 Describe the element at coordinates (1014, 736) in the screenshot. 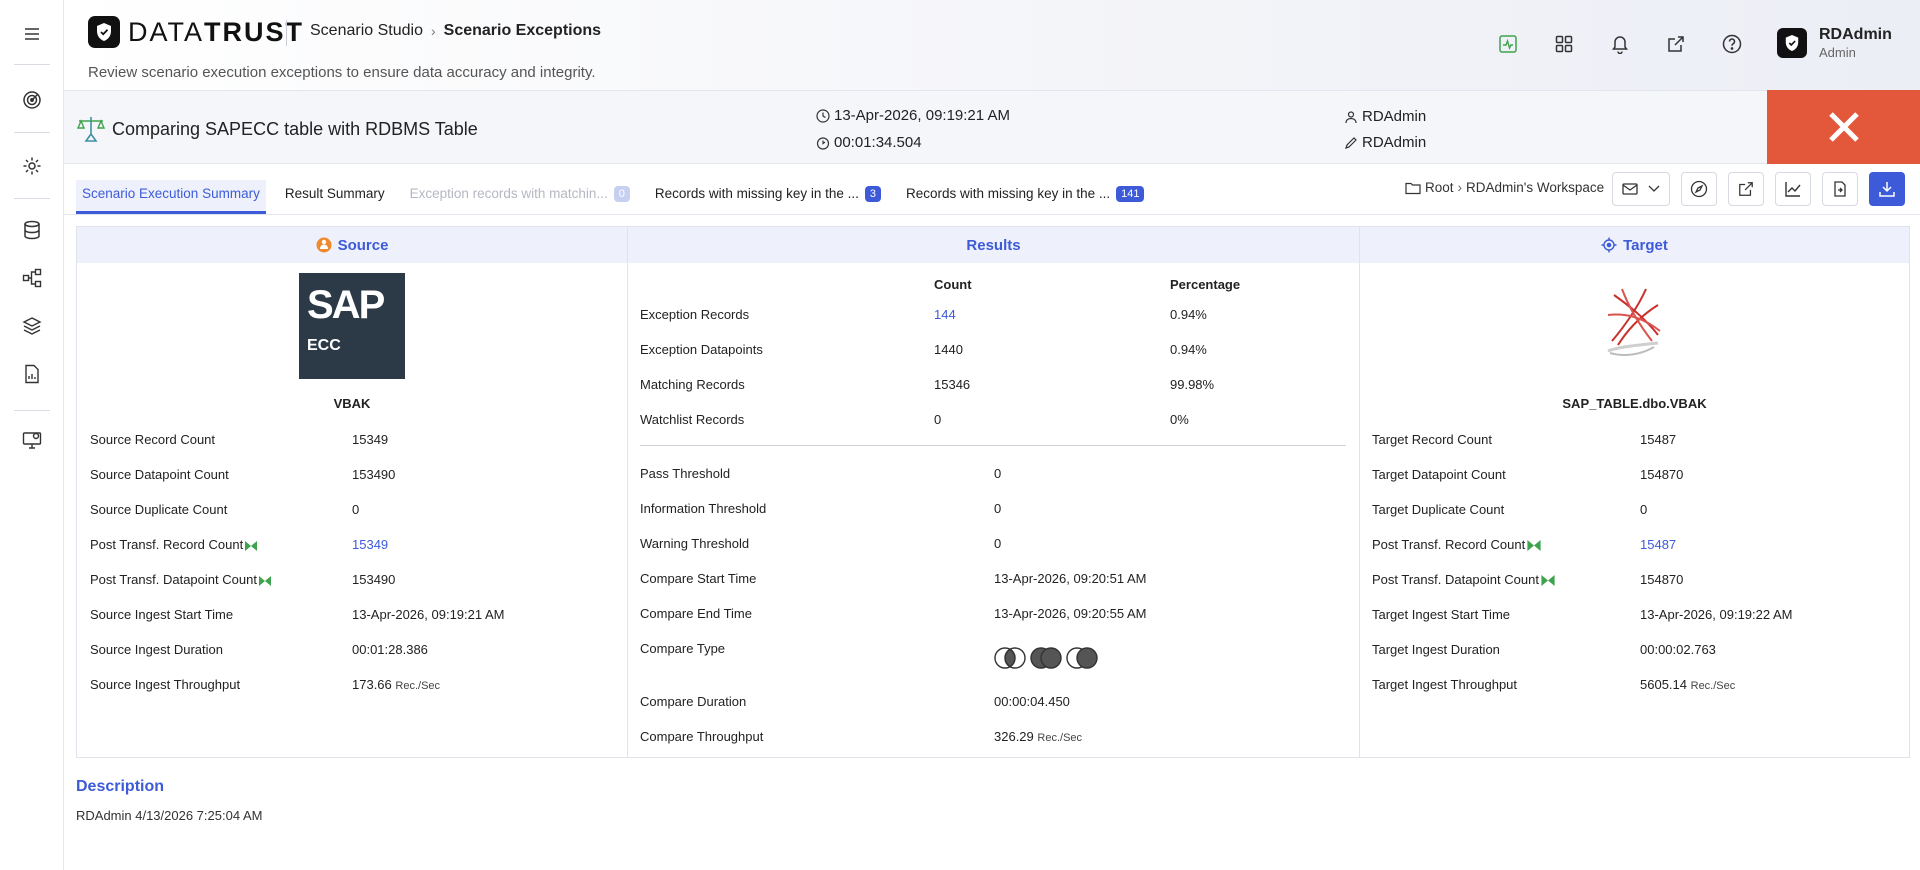

I see `detail-row-value: 326.29` at that location.